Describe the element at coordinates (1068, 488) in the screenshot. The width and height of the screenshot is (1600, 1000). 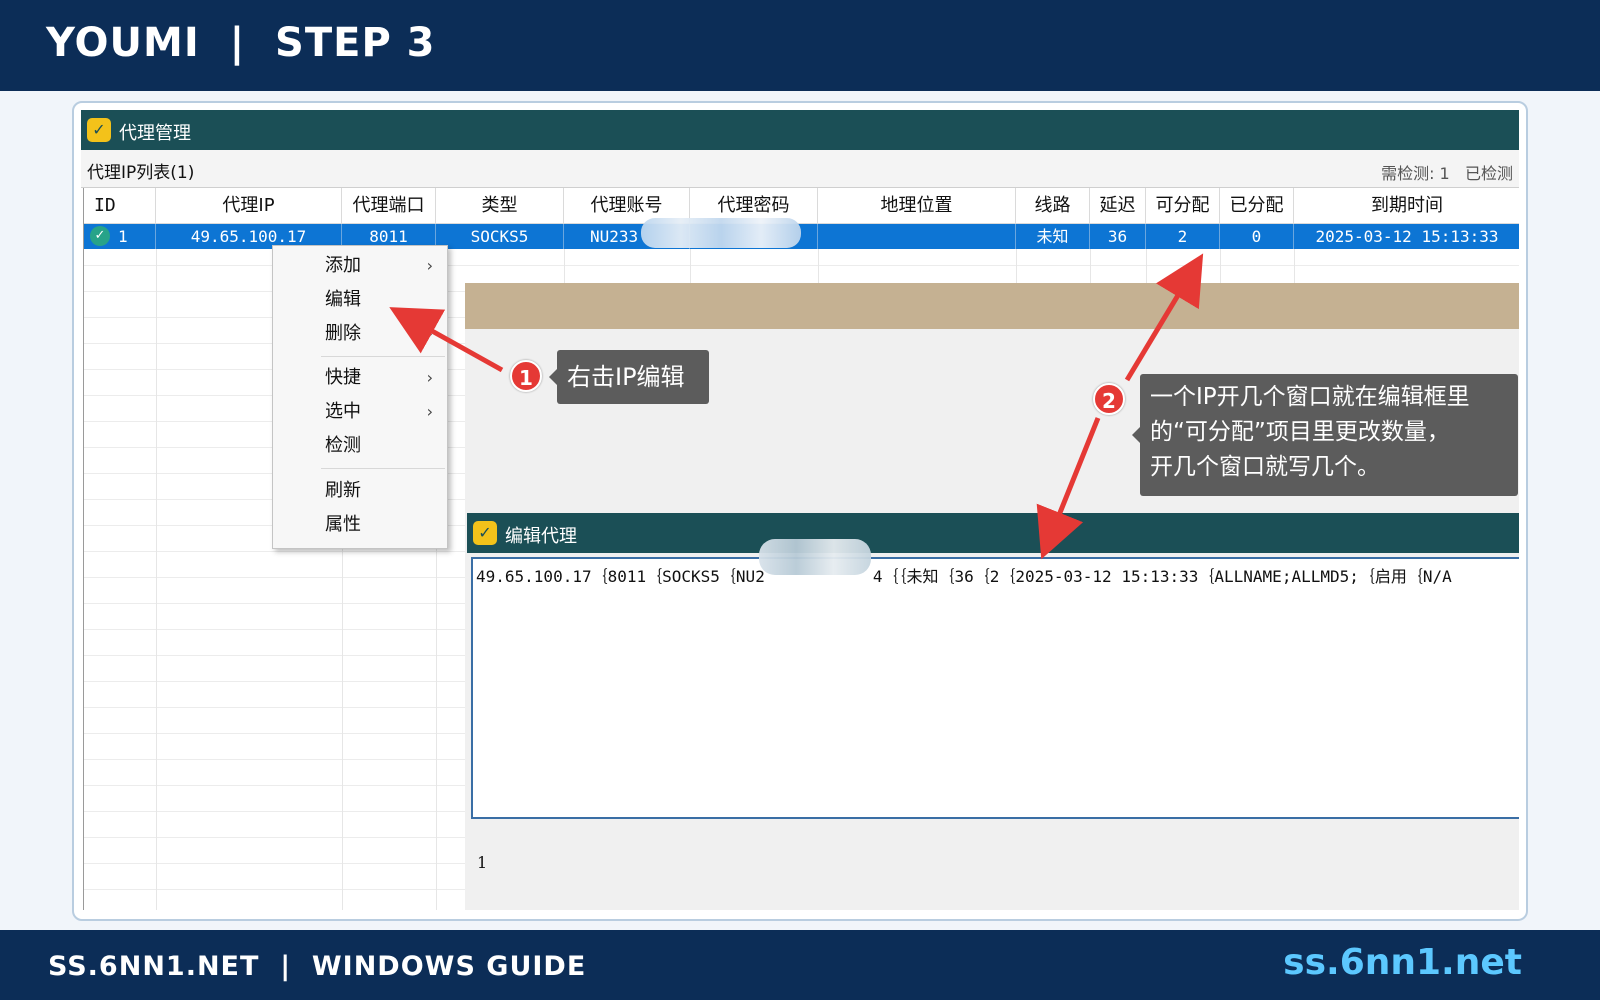
I see `arrow-to-allocatable-field` at that location.